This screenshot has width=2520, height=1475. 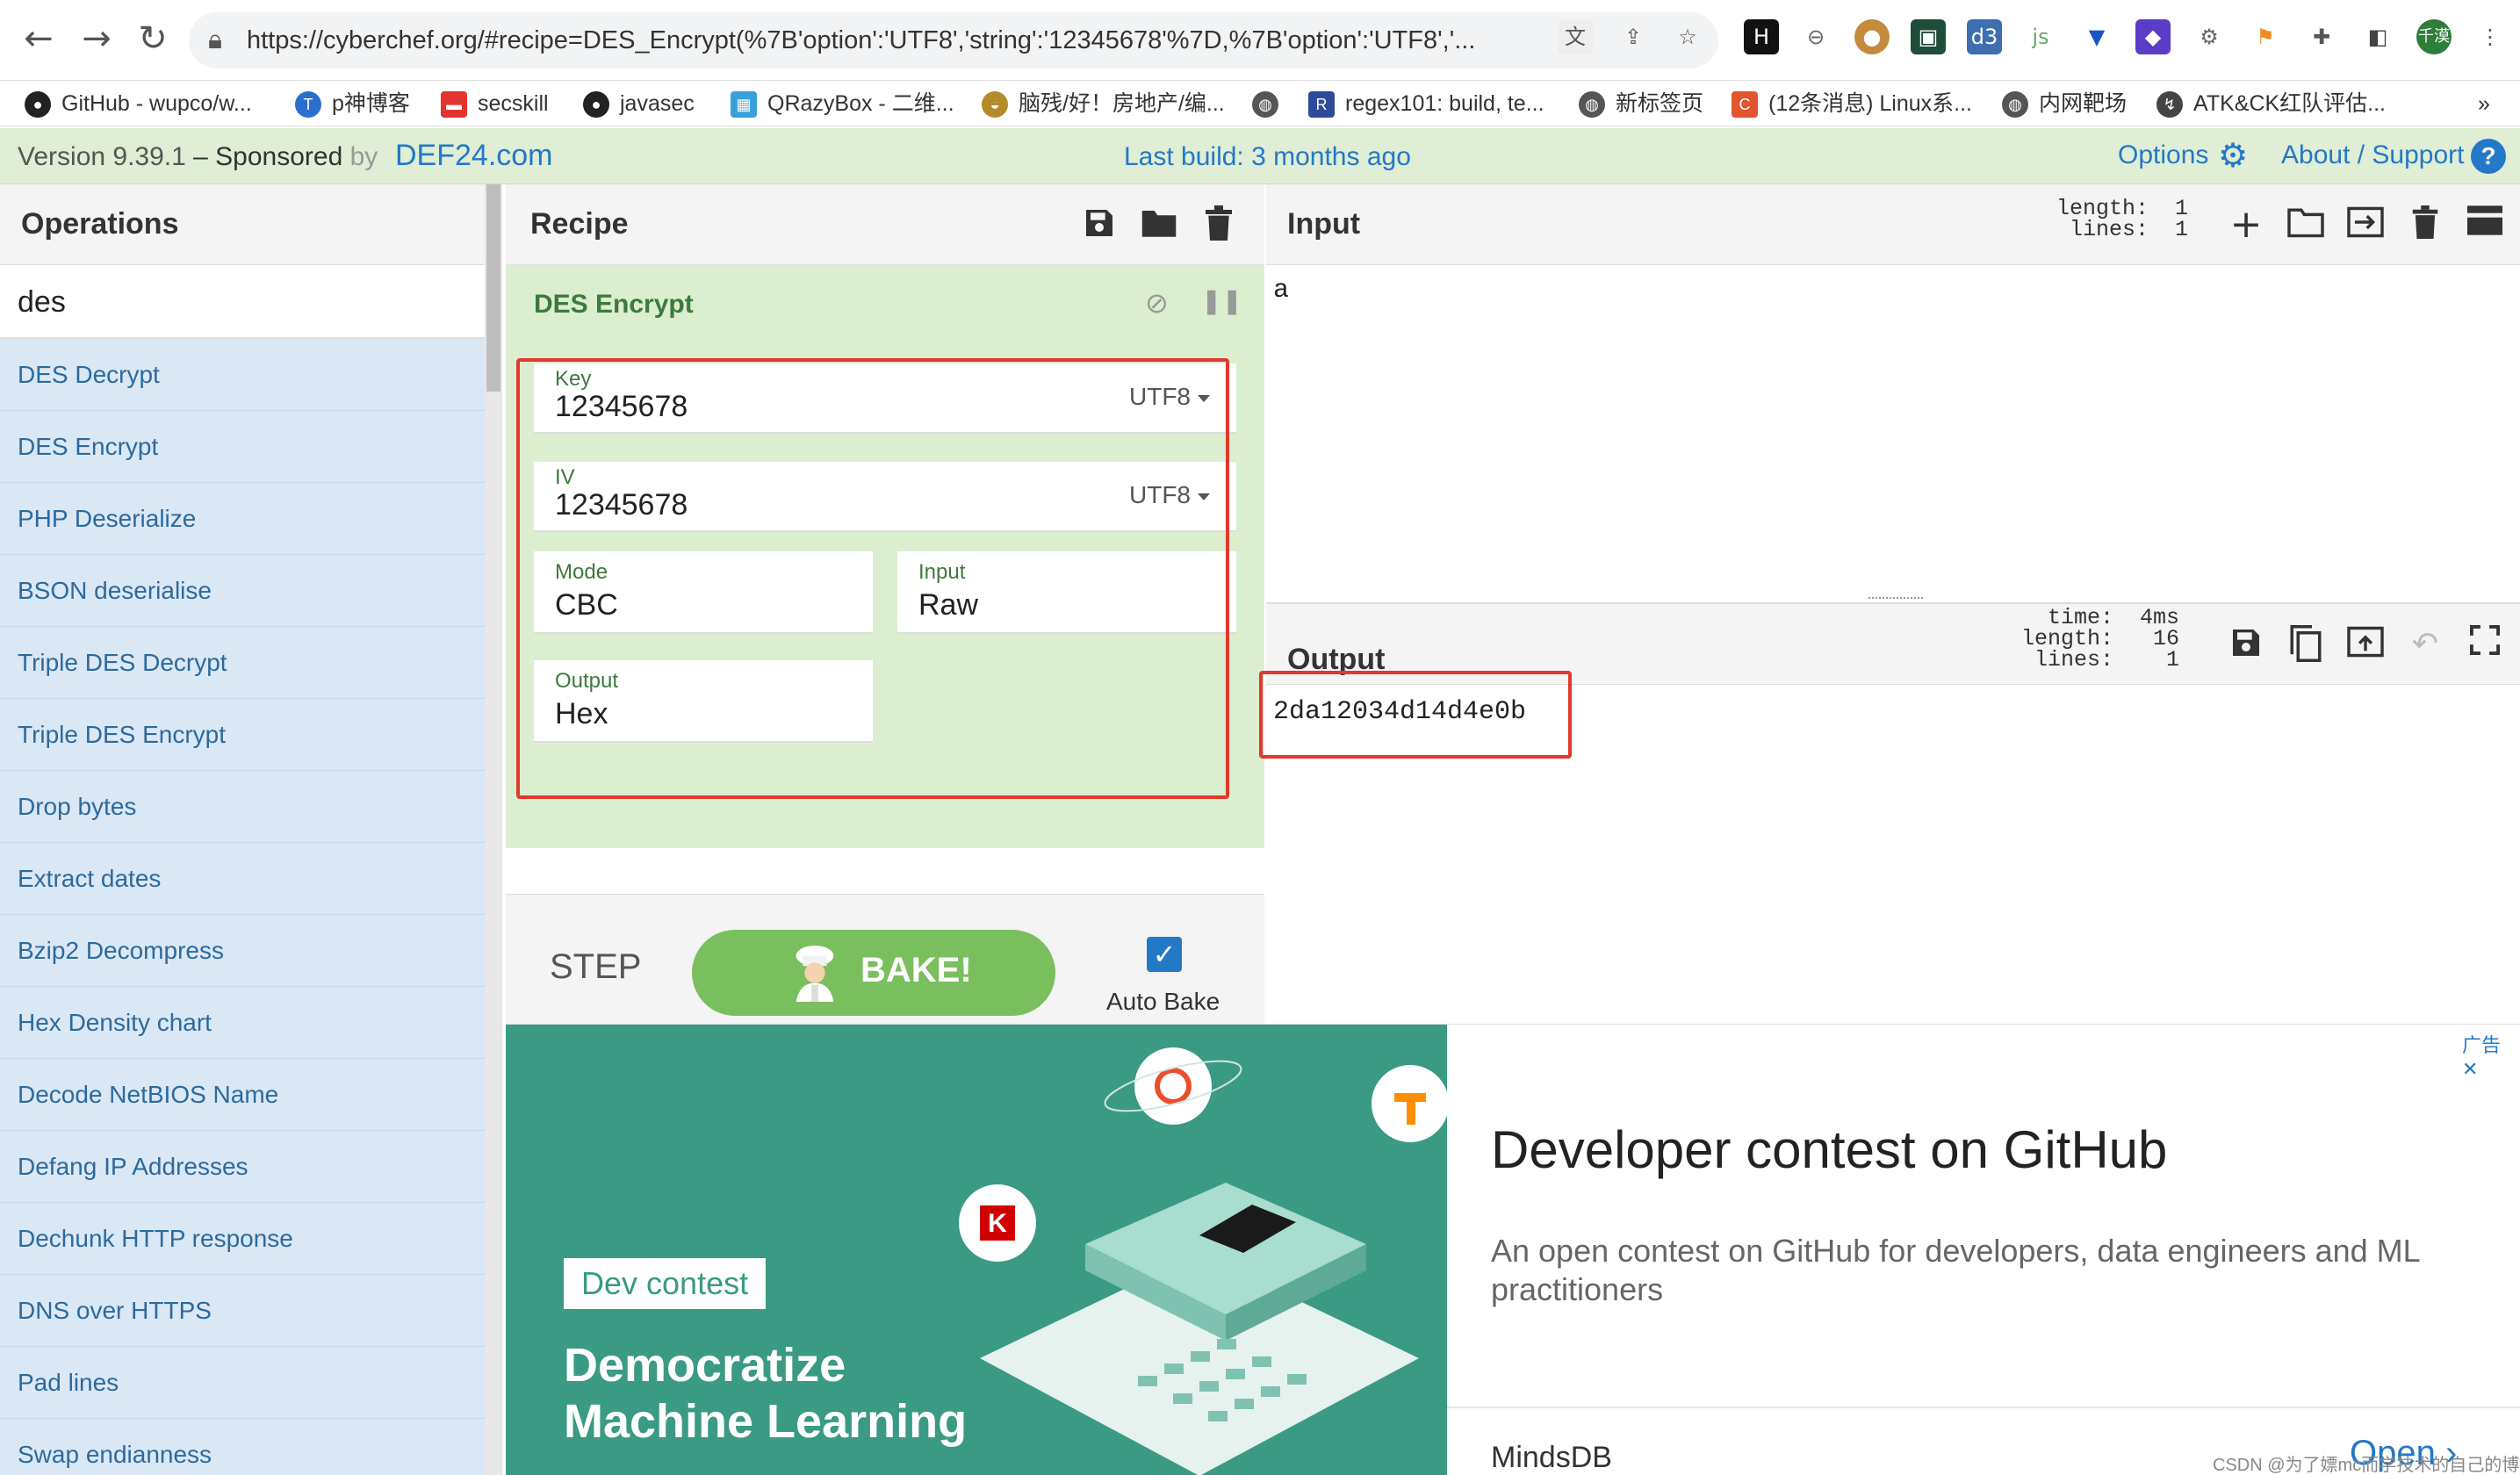 I want to click on reload-icon: ↻, so click(x=153, y=39).